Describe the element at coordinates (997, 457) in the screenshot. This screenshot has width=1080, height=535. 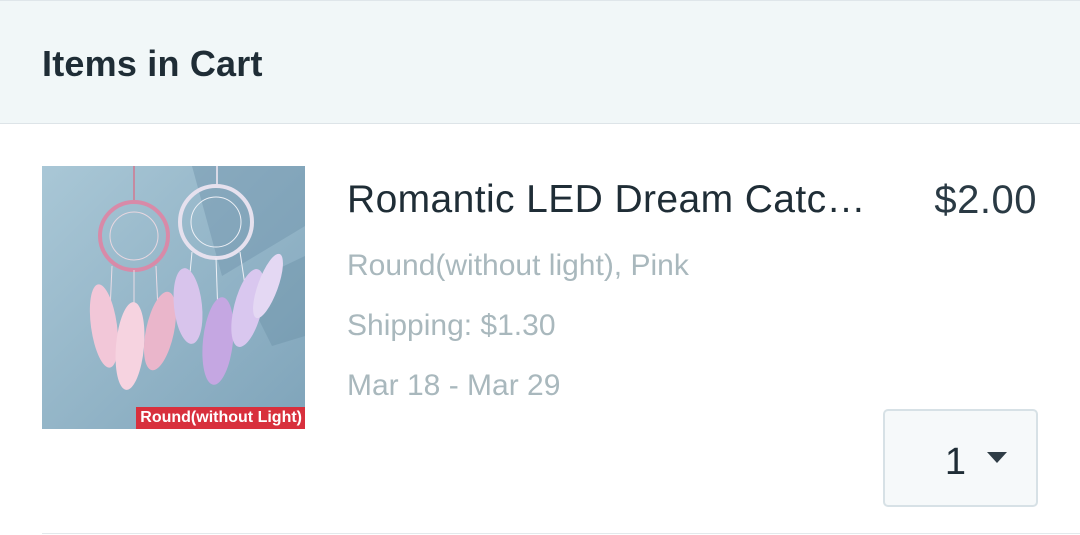
I see `caret-down-icon` at that location.